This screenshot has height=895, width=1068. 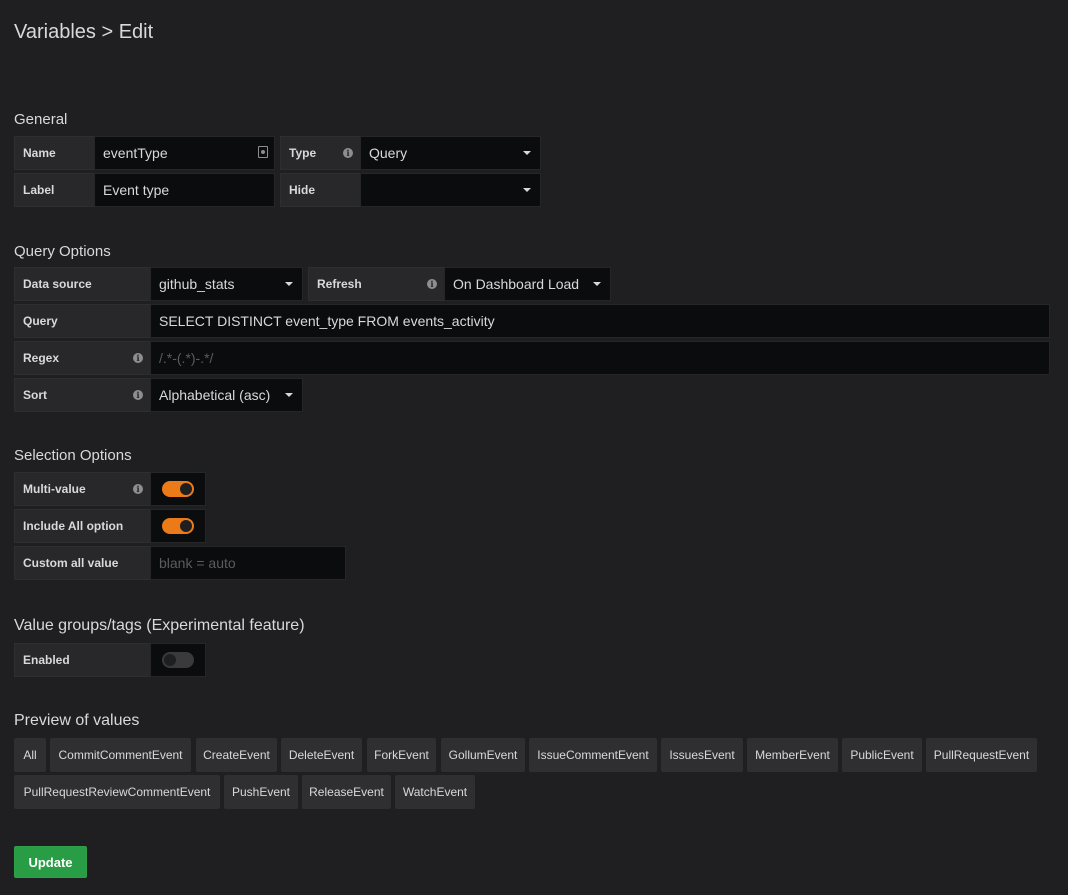 What do you see at coordinates (41, 119) in the screenshot?
I see `general-heading: General` at bounding box center [41, 119].